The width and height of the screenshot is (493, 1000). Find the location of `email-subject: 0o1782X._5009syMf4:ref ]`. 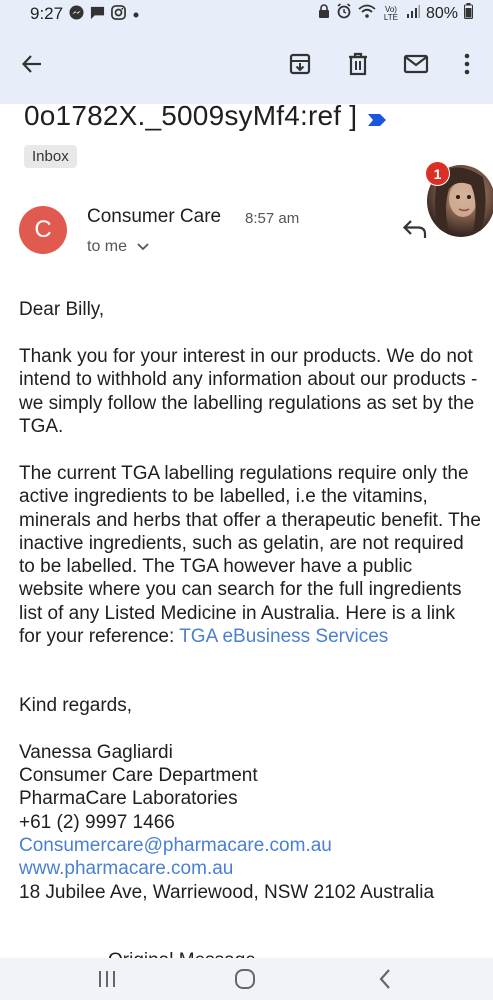

email-subject: 0o1782X._5009syMf4:ref ] is located at coordinates (205, 117).